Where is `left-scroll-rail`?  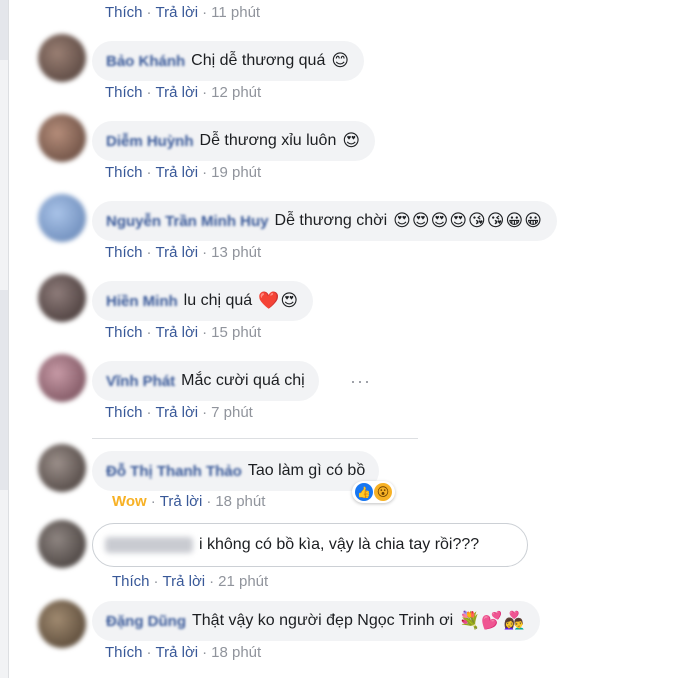
left-scroll-rail is located at coordinates (4, 339).